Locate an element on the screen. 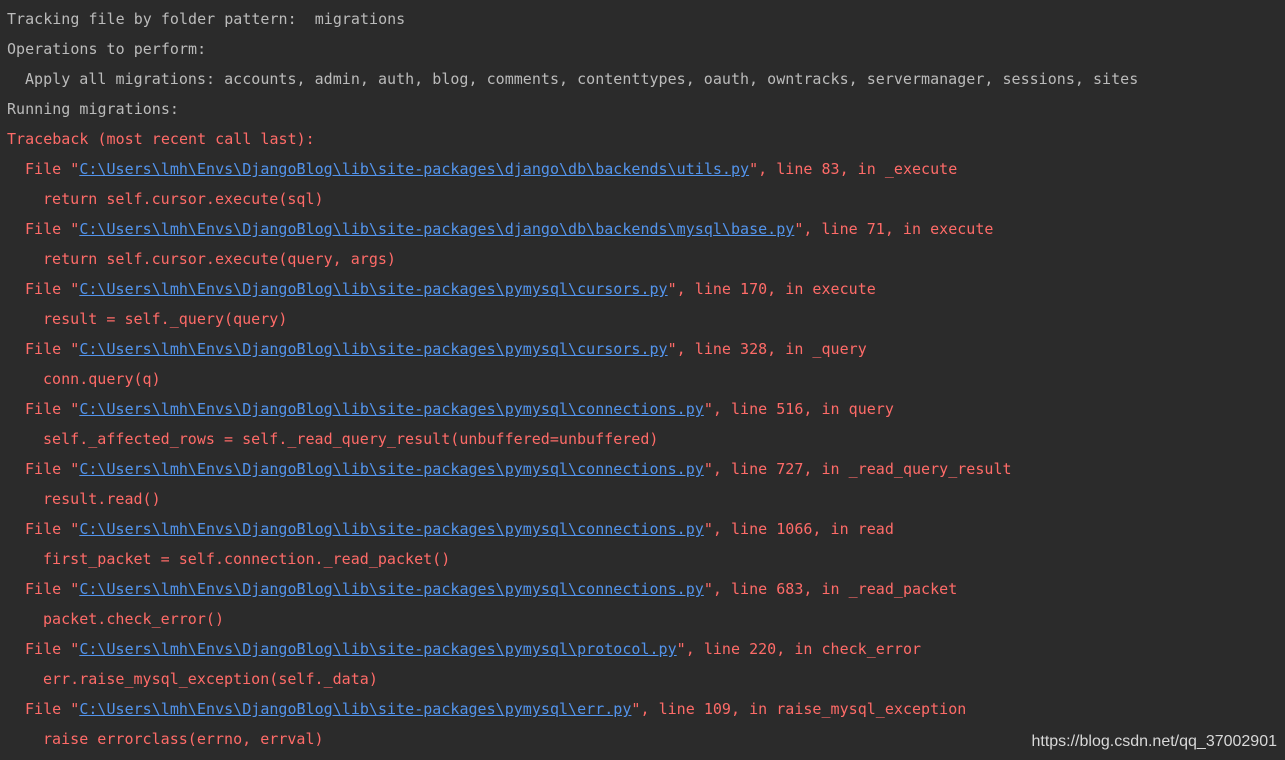 The width and height of the screenshot is (1285, 760). operations-header: Operations to perform: is located at coordinates (107, 49).